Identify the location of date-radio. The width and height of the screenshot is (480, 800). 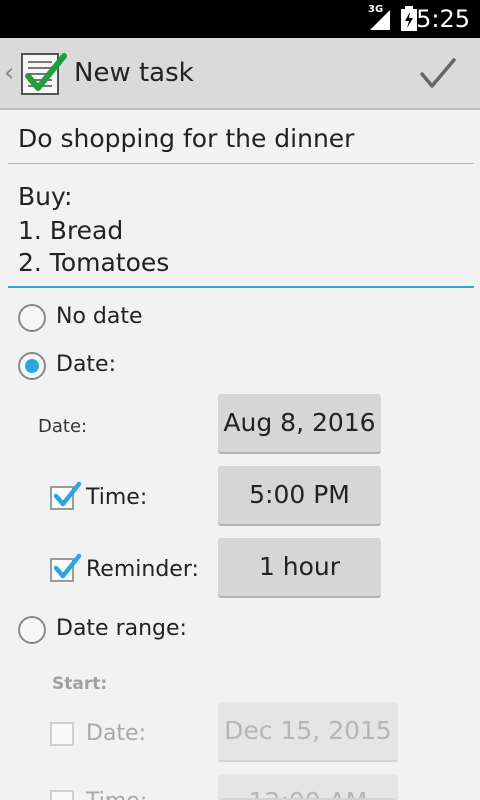
(32, 366).